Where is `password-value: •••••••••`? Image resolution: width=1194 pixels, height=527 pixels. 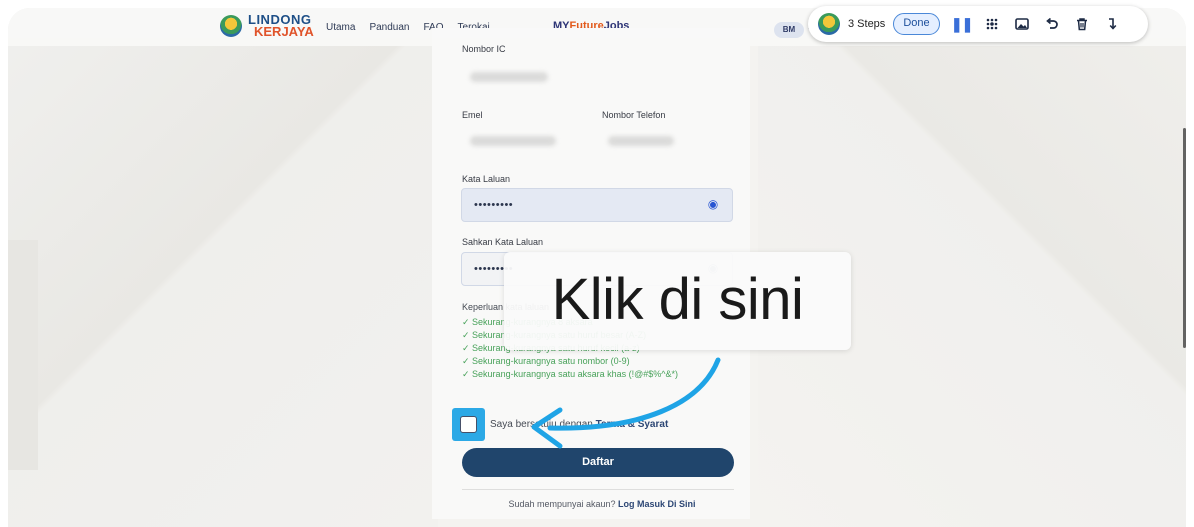
password-value: ••••••••• is located at coordinates (494, 205).